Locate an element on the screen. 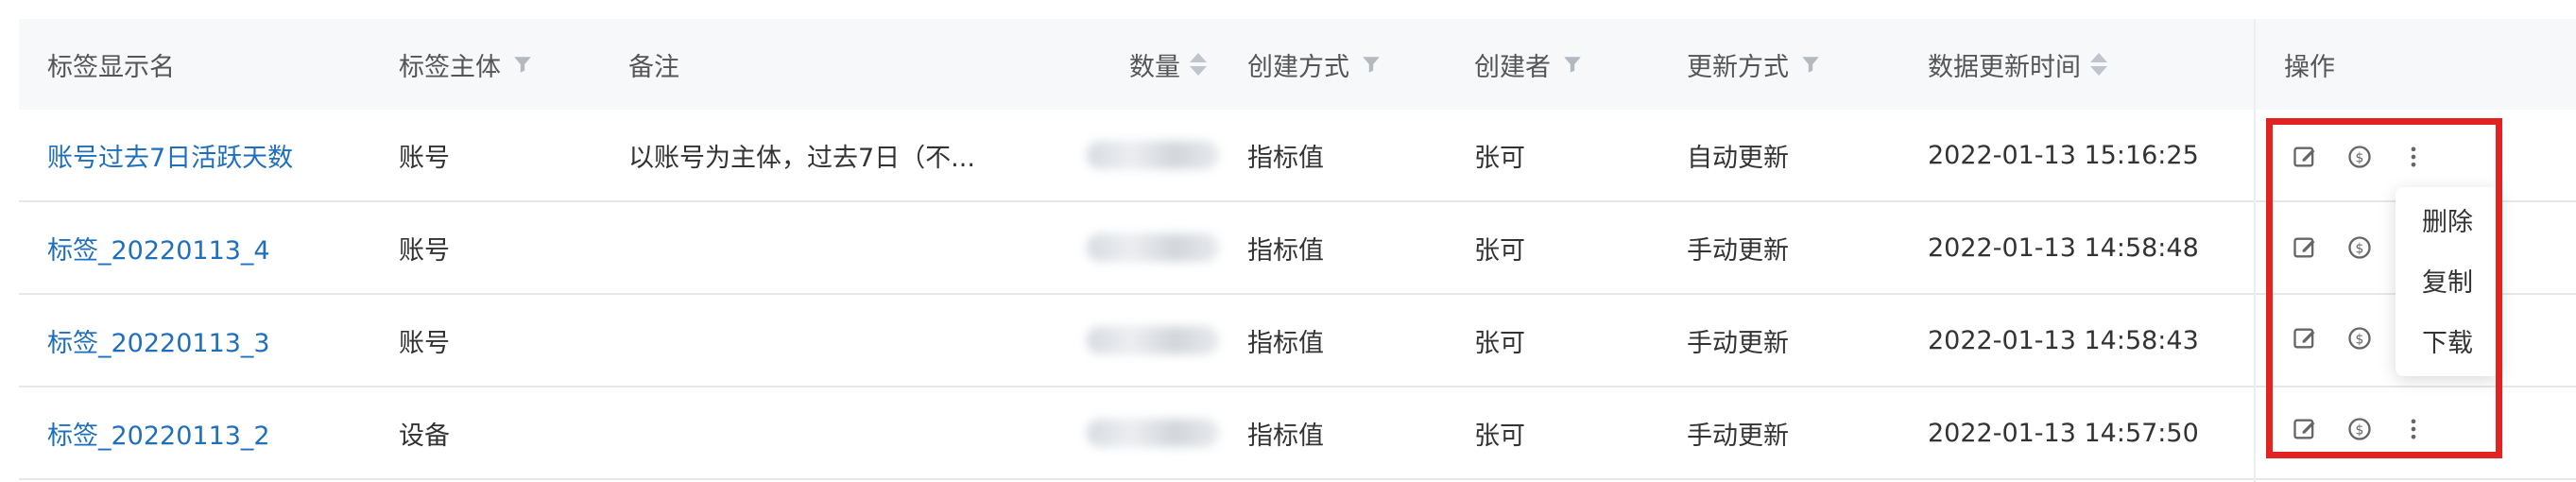  tag-name-link: 标签_20220113_2 is located at coordinates (158, 432).